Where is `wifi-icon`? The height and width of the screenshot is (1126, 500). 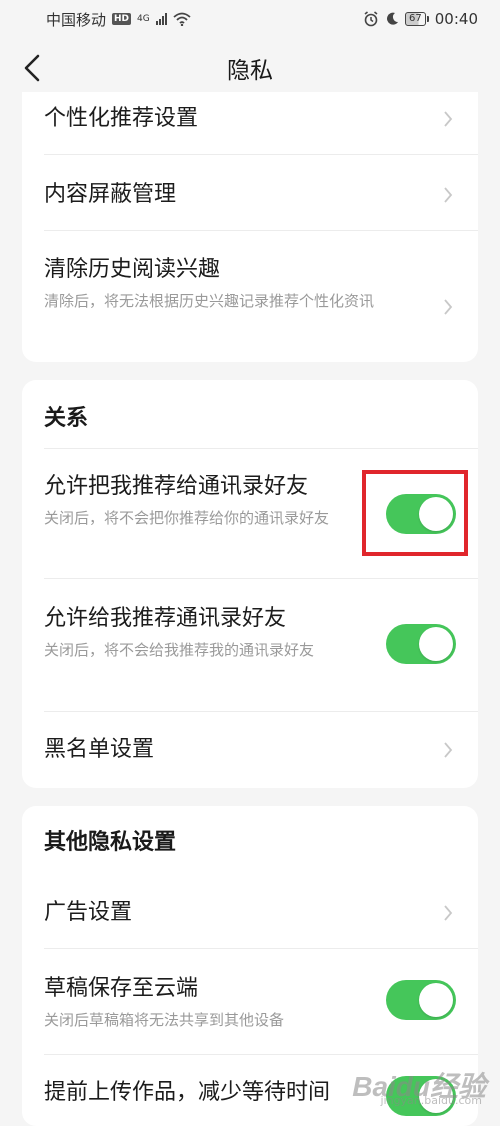
wifi-icon is located at coordinates (182, 19).